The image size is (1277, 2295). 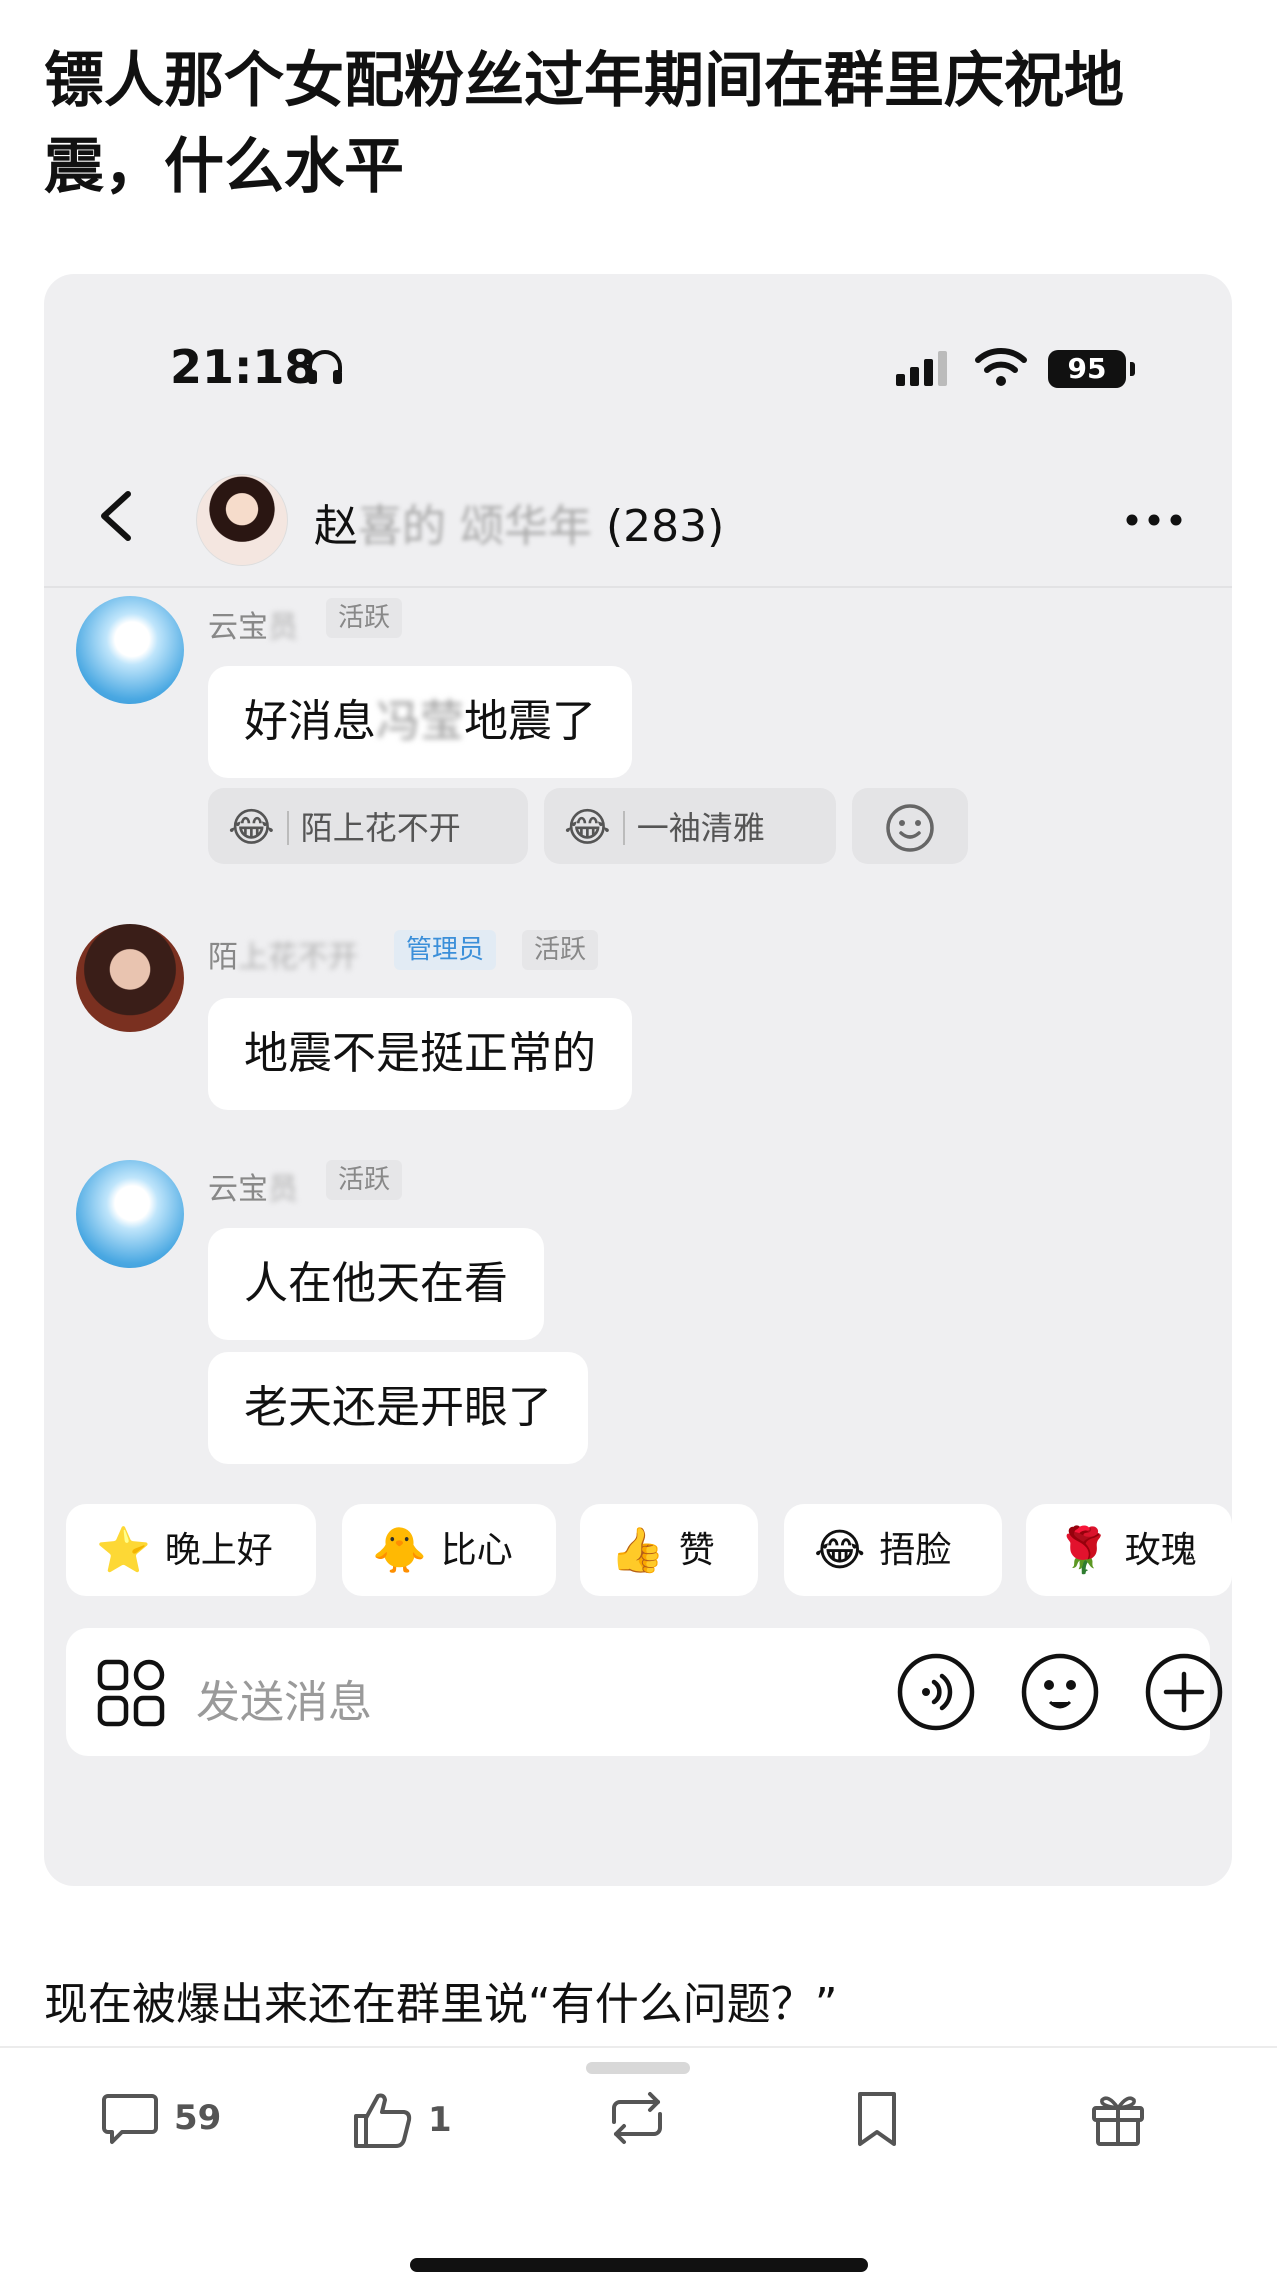 I want to click on add-reaction-button, so click(x=910, y=826).